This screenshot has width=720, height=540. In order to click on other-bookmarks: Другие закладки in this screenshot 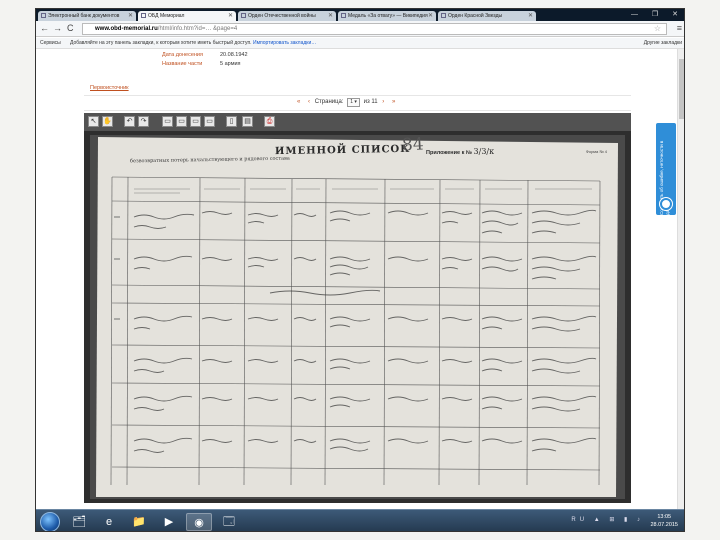, I will do `click(663, 43)`.